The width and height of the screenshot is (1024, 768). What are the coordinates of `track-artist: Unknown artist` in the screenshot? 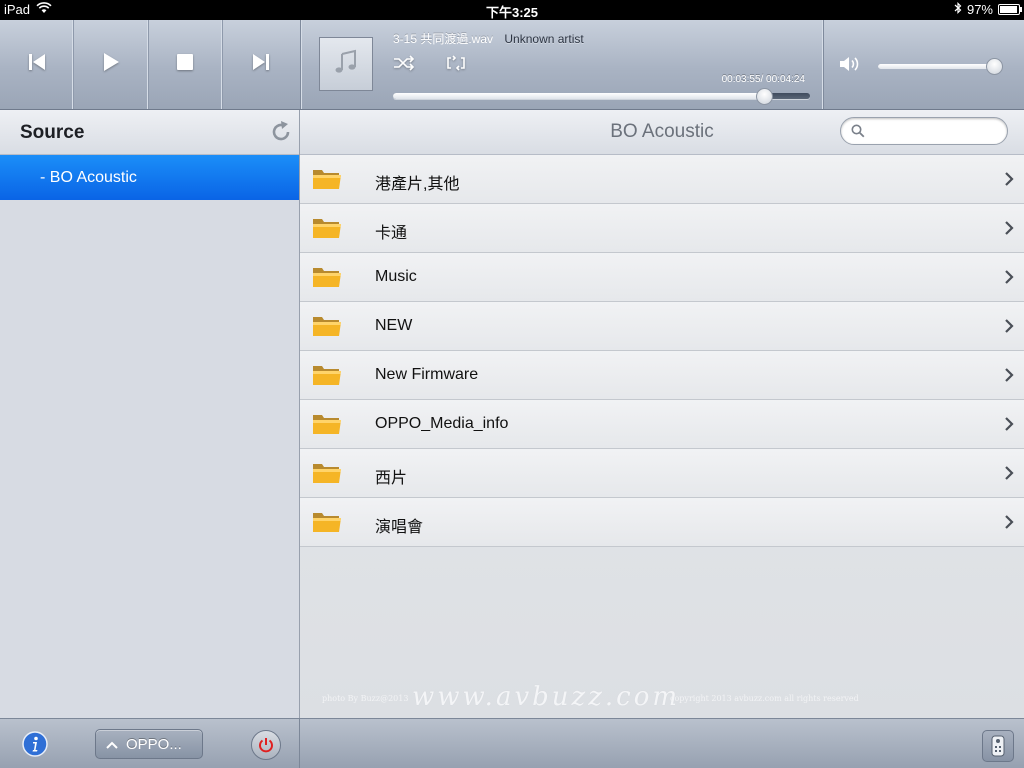 It's located at (544, 39).